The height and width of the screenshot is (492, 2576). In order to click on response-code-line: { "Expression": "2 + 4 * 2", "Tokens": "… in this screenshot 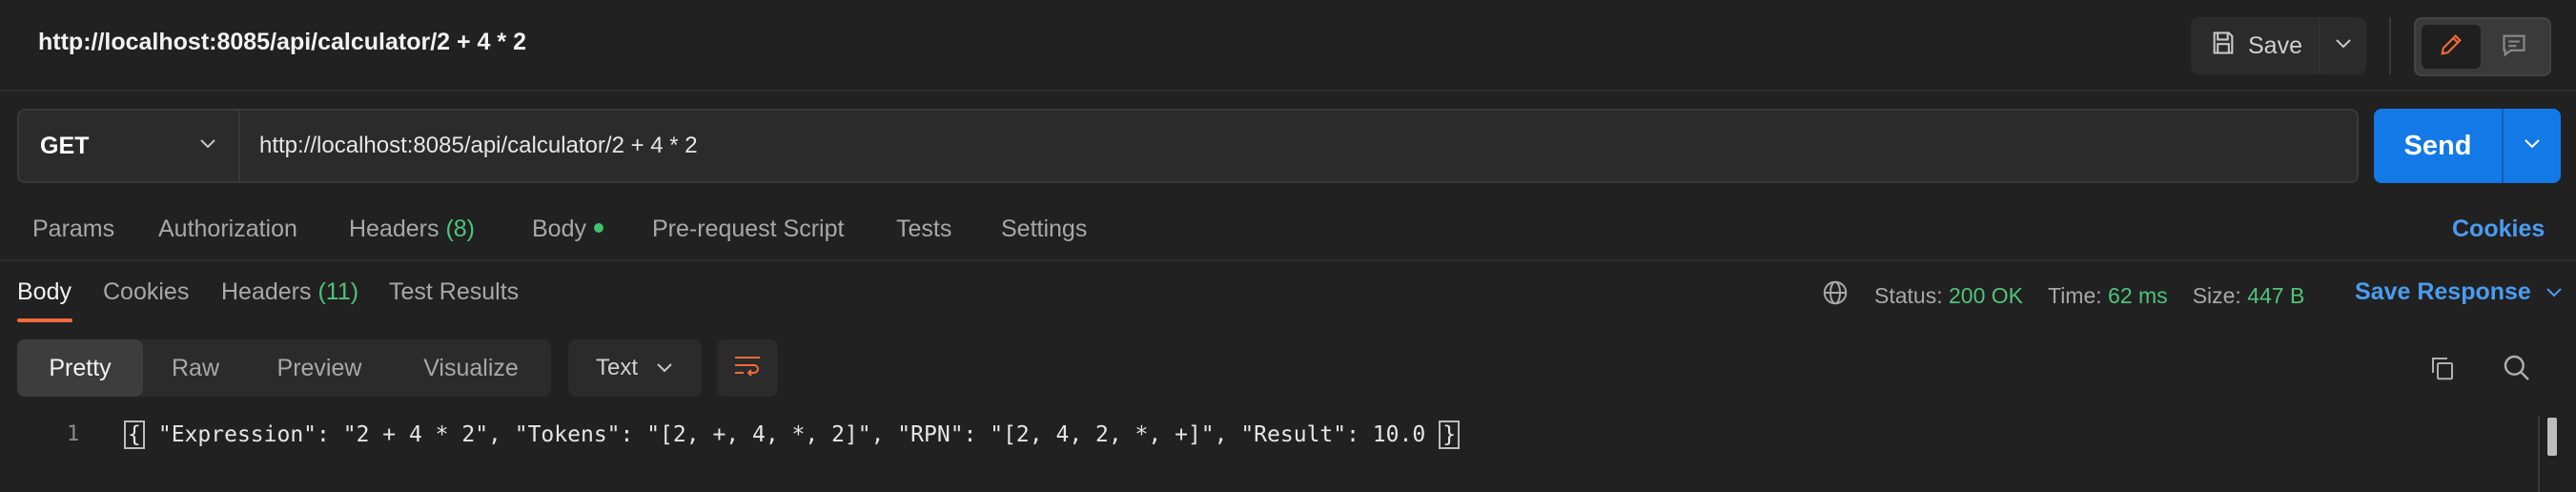, I will do `click(793, 434)`.